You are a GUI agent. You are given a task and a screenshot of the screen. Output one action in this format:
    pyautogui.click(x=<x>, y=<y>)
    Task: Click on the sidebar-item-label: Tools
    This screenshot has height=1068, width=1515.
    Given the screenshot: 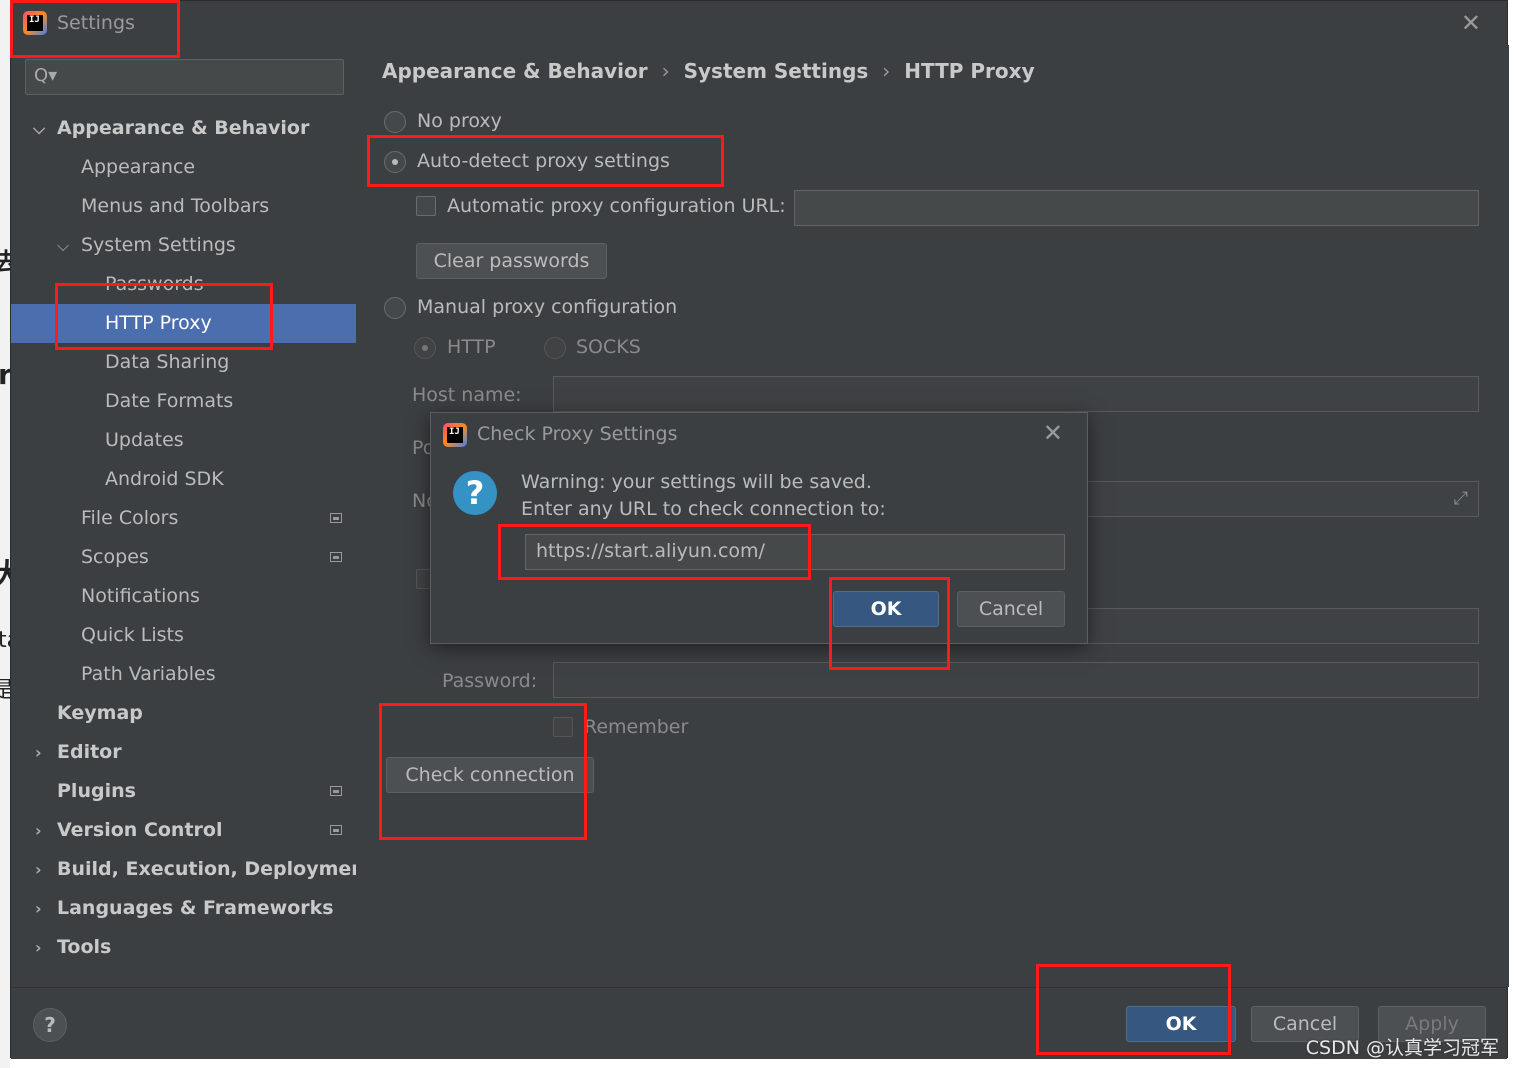 What is the action you would take?
    pyautogui.click(x=84, y=947)
    